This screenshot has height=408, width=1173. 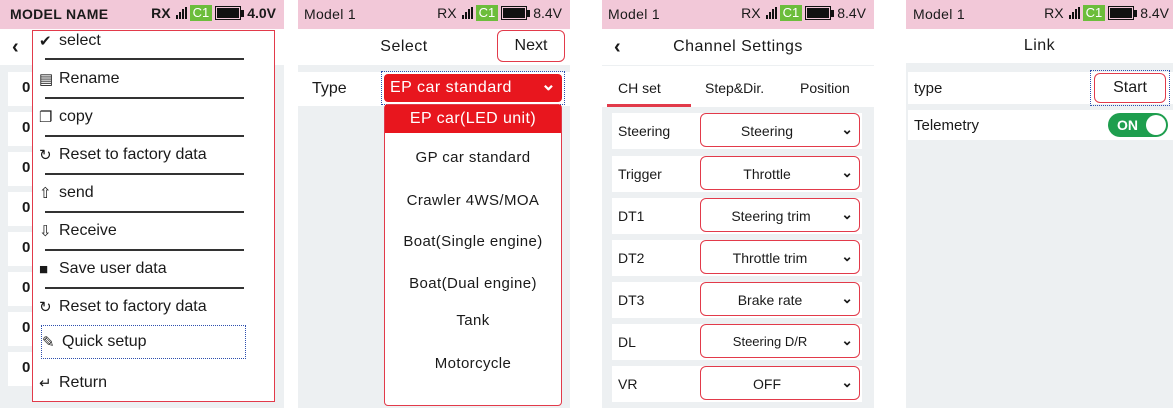 I want to click on select-value: OFF, so click(x=767, y=384).